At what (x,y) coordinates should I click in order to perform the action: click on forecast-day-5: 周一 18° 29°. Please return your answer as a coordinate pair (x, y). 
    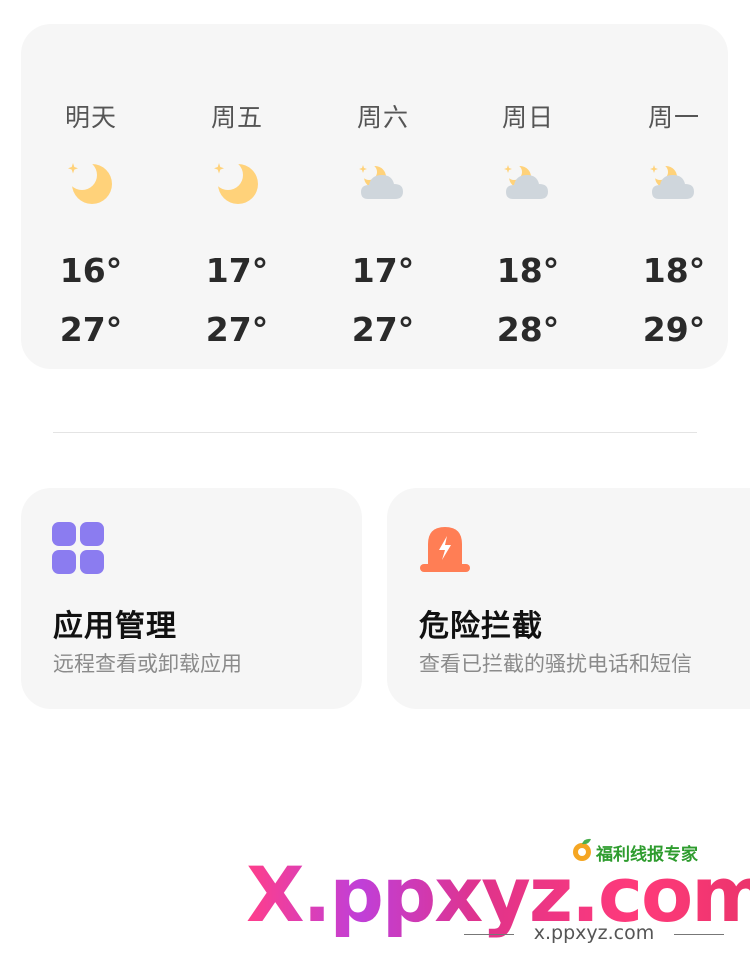
    Looking at the image, I should click on (674, 196).